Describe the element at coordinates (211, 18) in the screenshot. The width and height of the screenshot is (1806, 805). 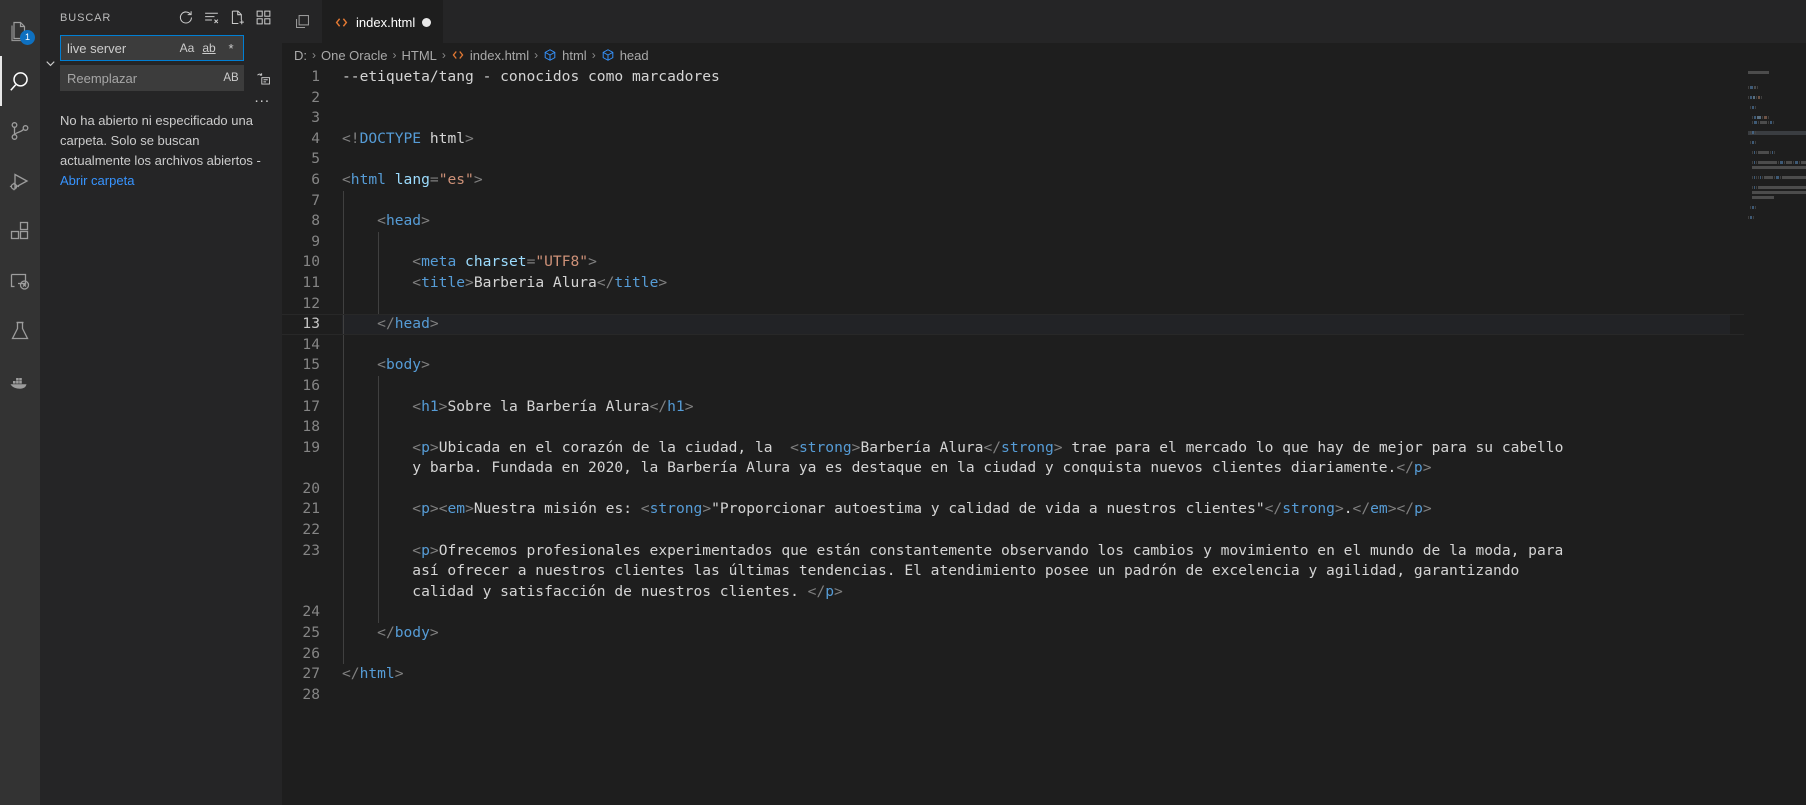
I see `clear-all-icon` at that location.